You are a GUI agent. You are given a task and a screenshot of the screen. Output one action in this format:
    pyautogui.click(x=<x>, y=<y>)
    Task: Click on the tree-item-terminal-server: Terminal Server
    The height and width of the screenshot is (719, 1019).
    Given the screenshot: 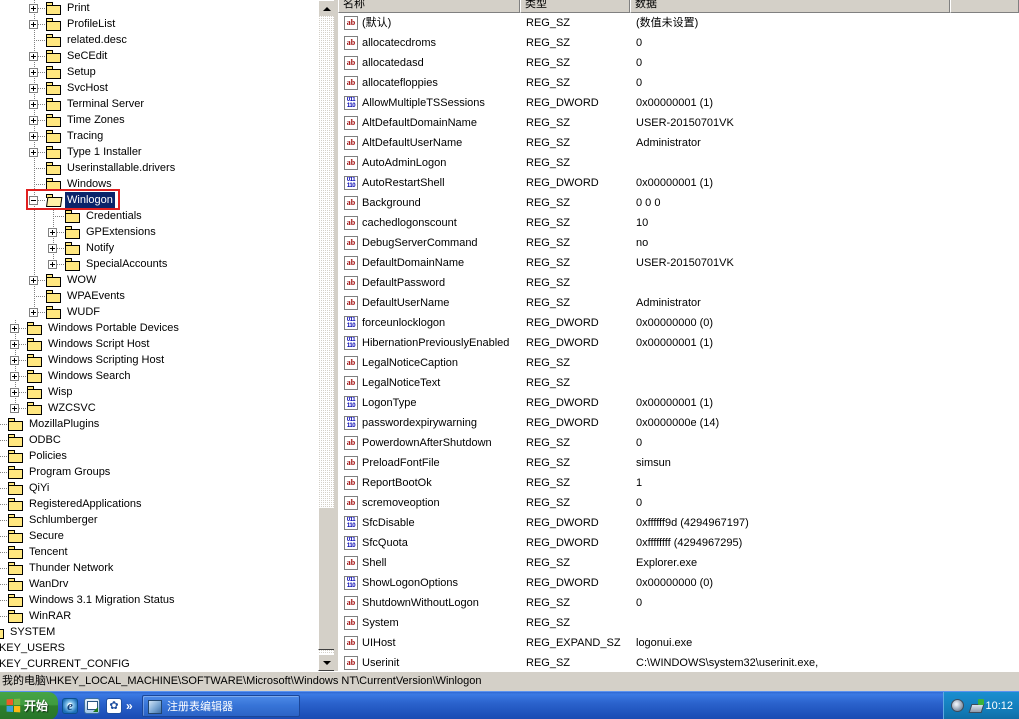 What is the action you would take?
    pyautogui.click(x=158, y=104)
    